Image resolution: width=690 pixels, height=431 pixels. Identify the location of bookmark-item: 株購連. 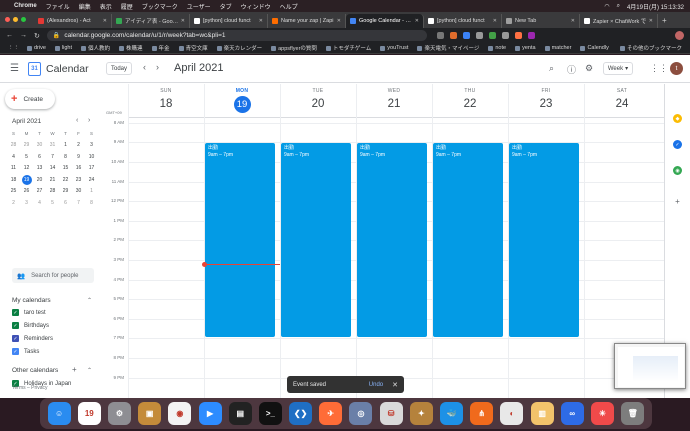
(131, 48).